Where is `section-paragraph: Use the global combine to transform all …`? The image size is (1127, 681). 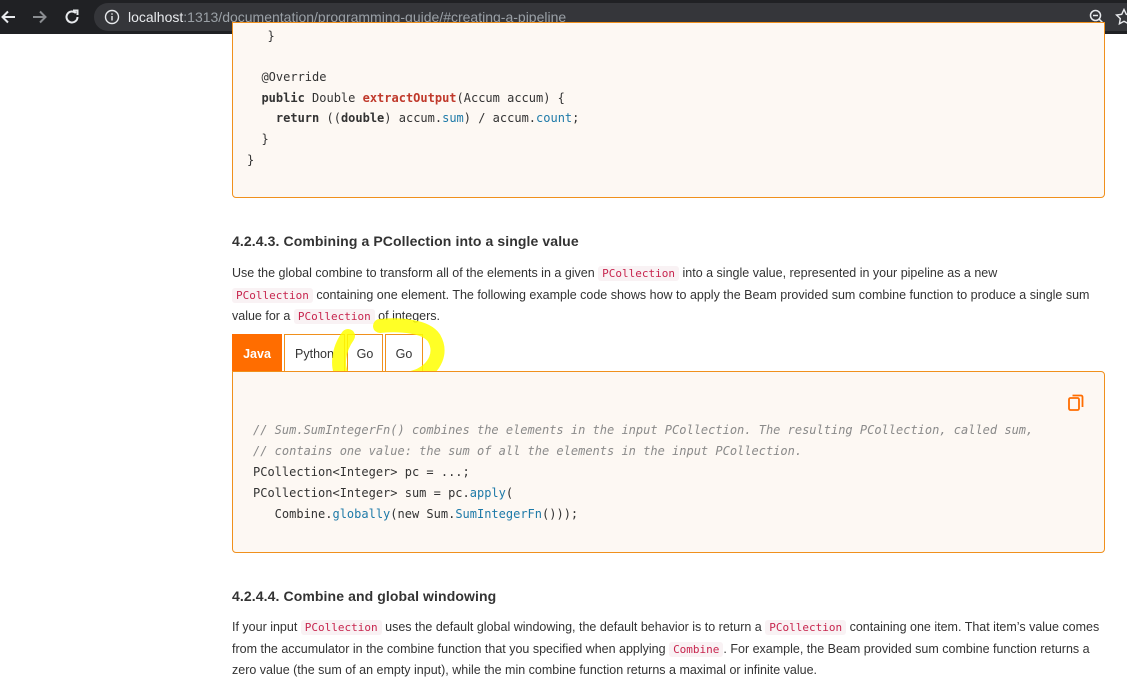 section-paragraph: Use the global combine to transform all … is located at coordinates (661, 295).